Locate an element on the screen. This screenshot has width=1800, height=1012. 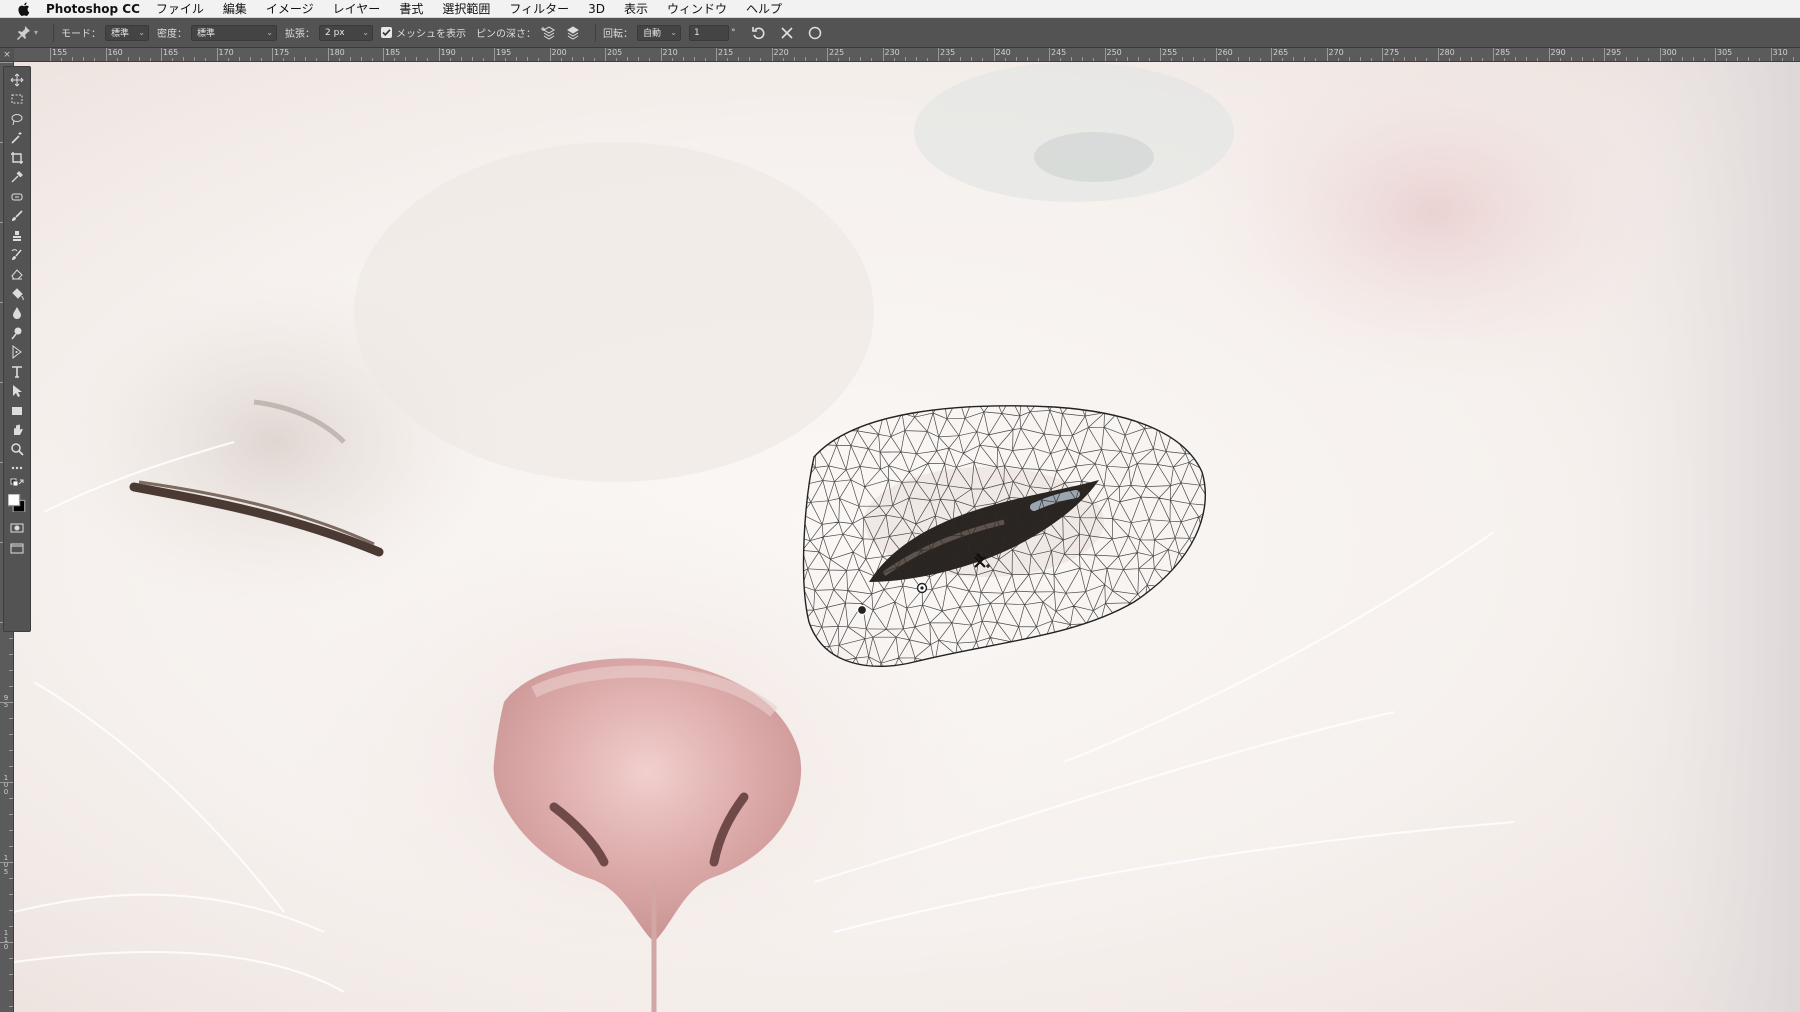
degree-unit: ° is located at coordinates (733, 32).